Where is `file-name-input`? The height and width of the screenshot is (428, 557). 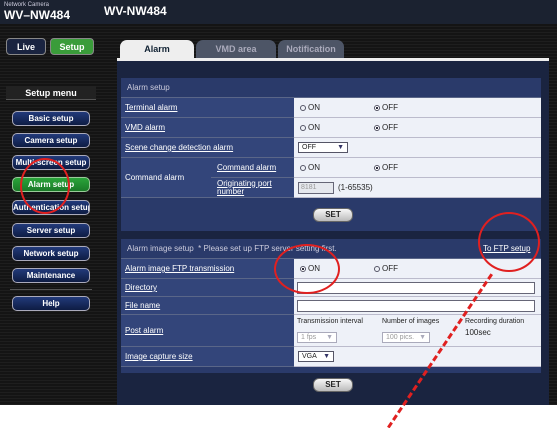 file-name-input is located at coordinates (416, 305).